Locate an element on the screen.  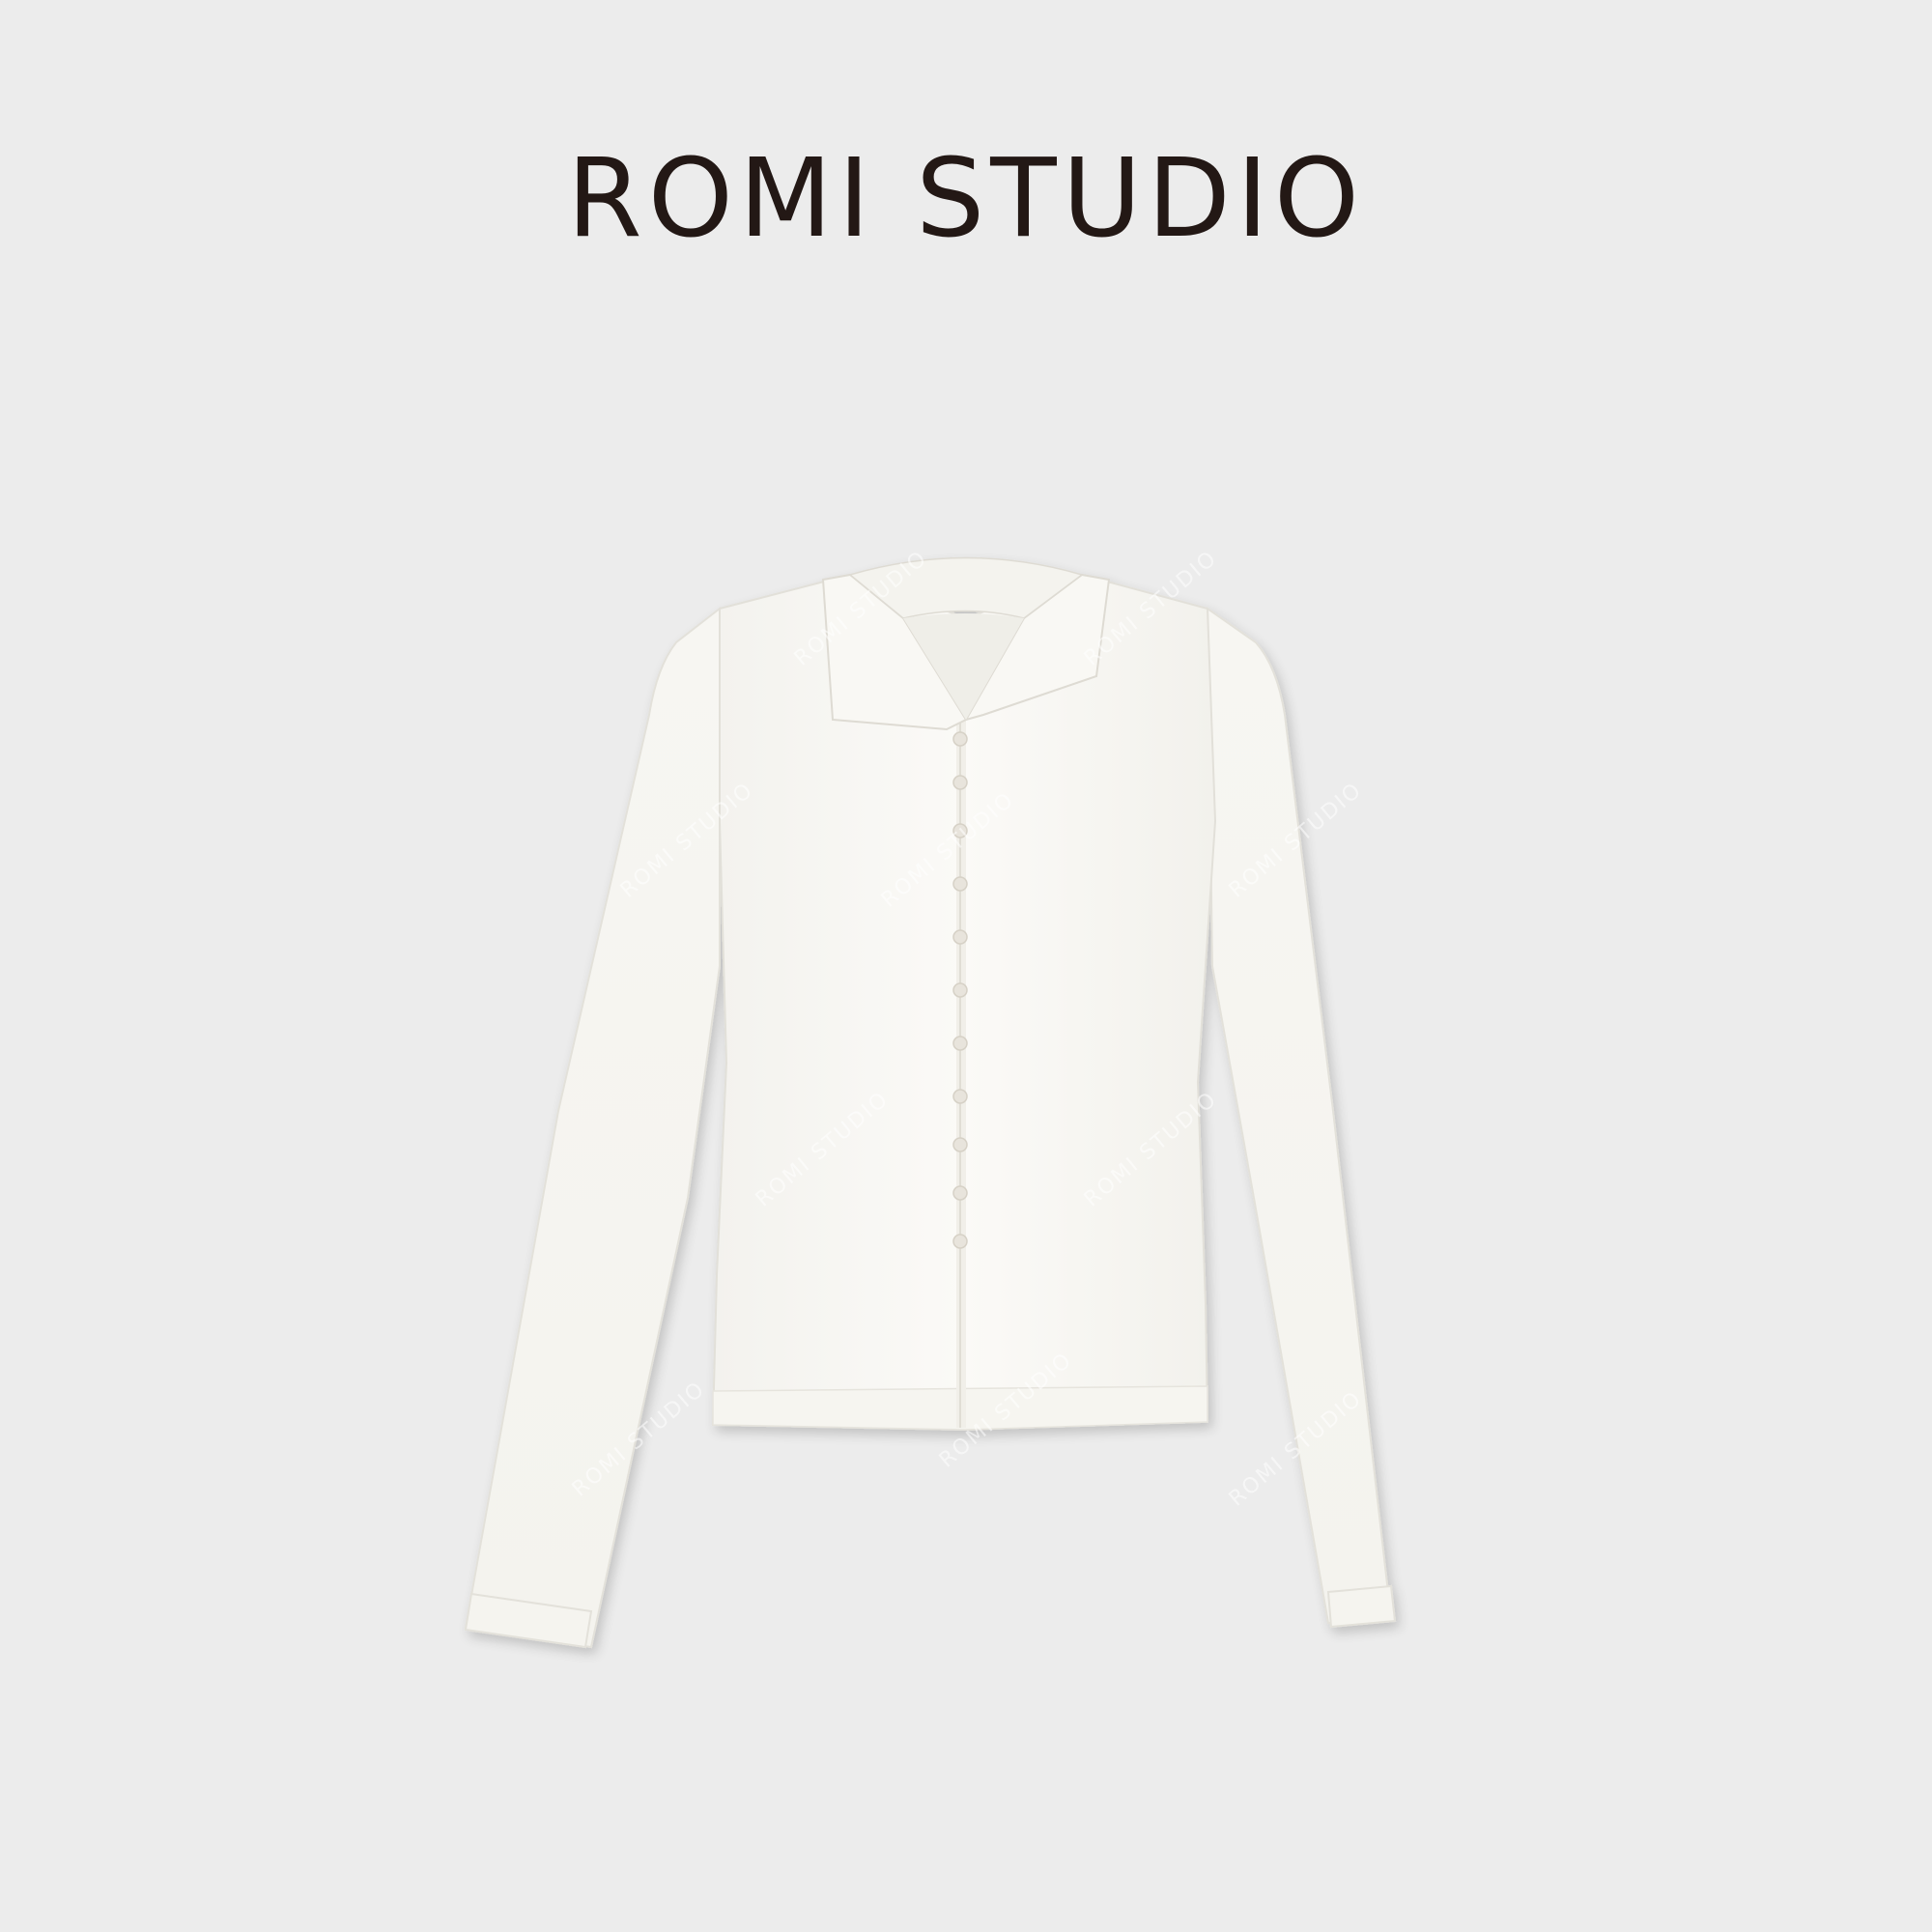
right-sleeve is located at coordinates (1299, 1116).